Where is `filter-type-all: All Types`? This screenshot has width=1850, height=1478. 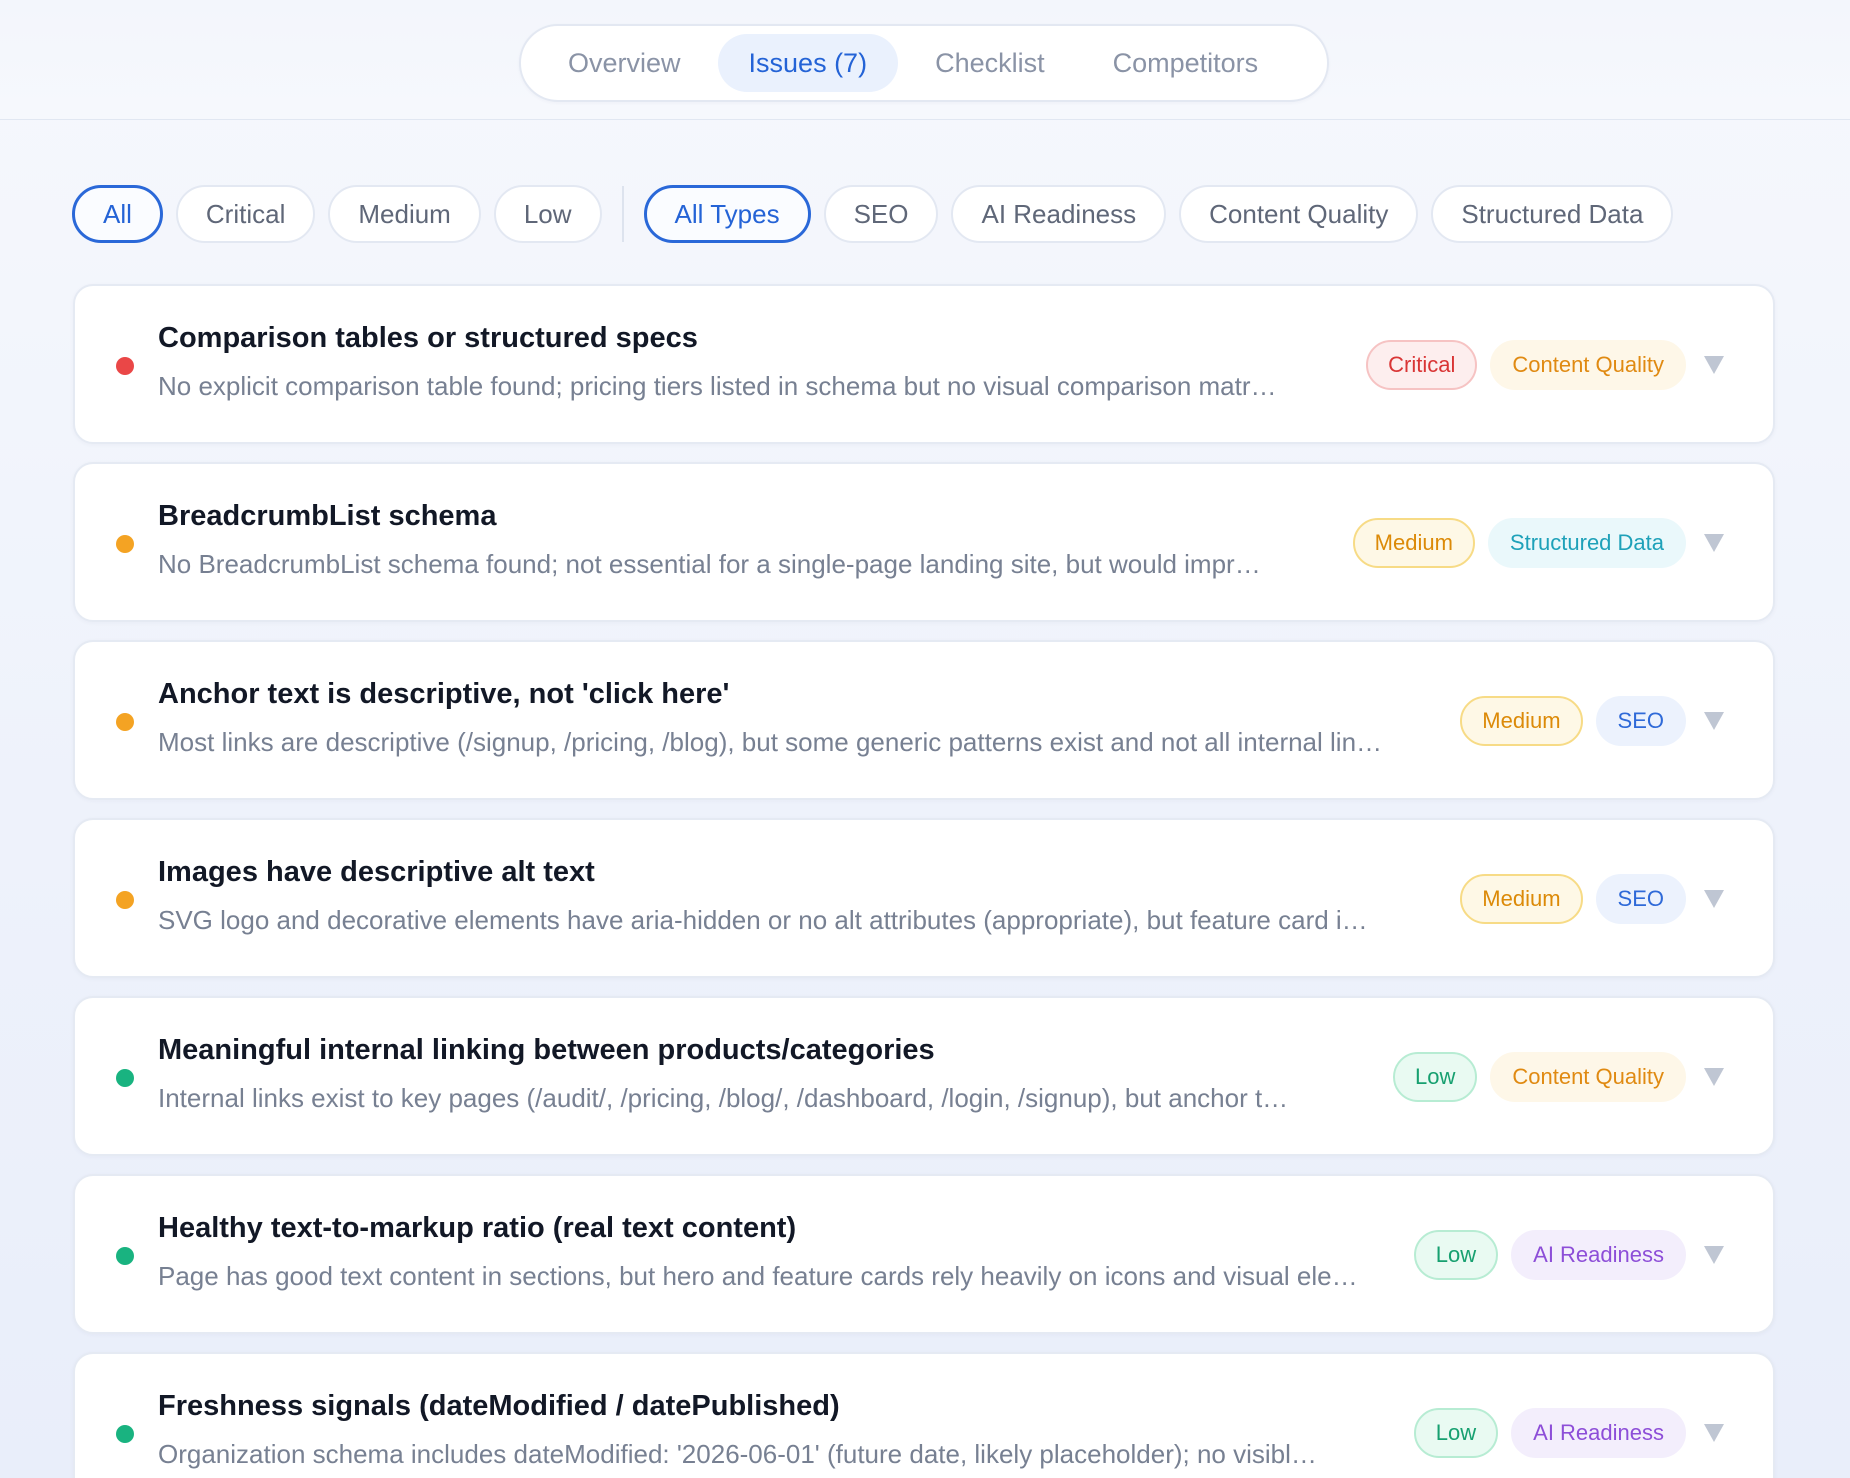 filter-type-all: All Types is located at coordinates (727, 214).